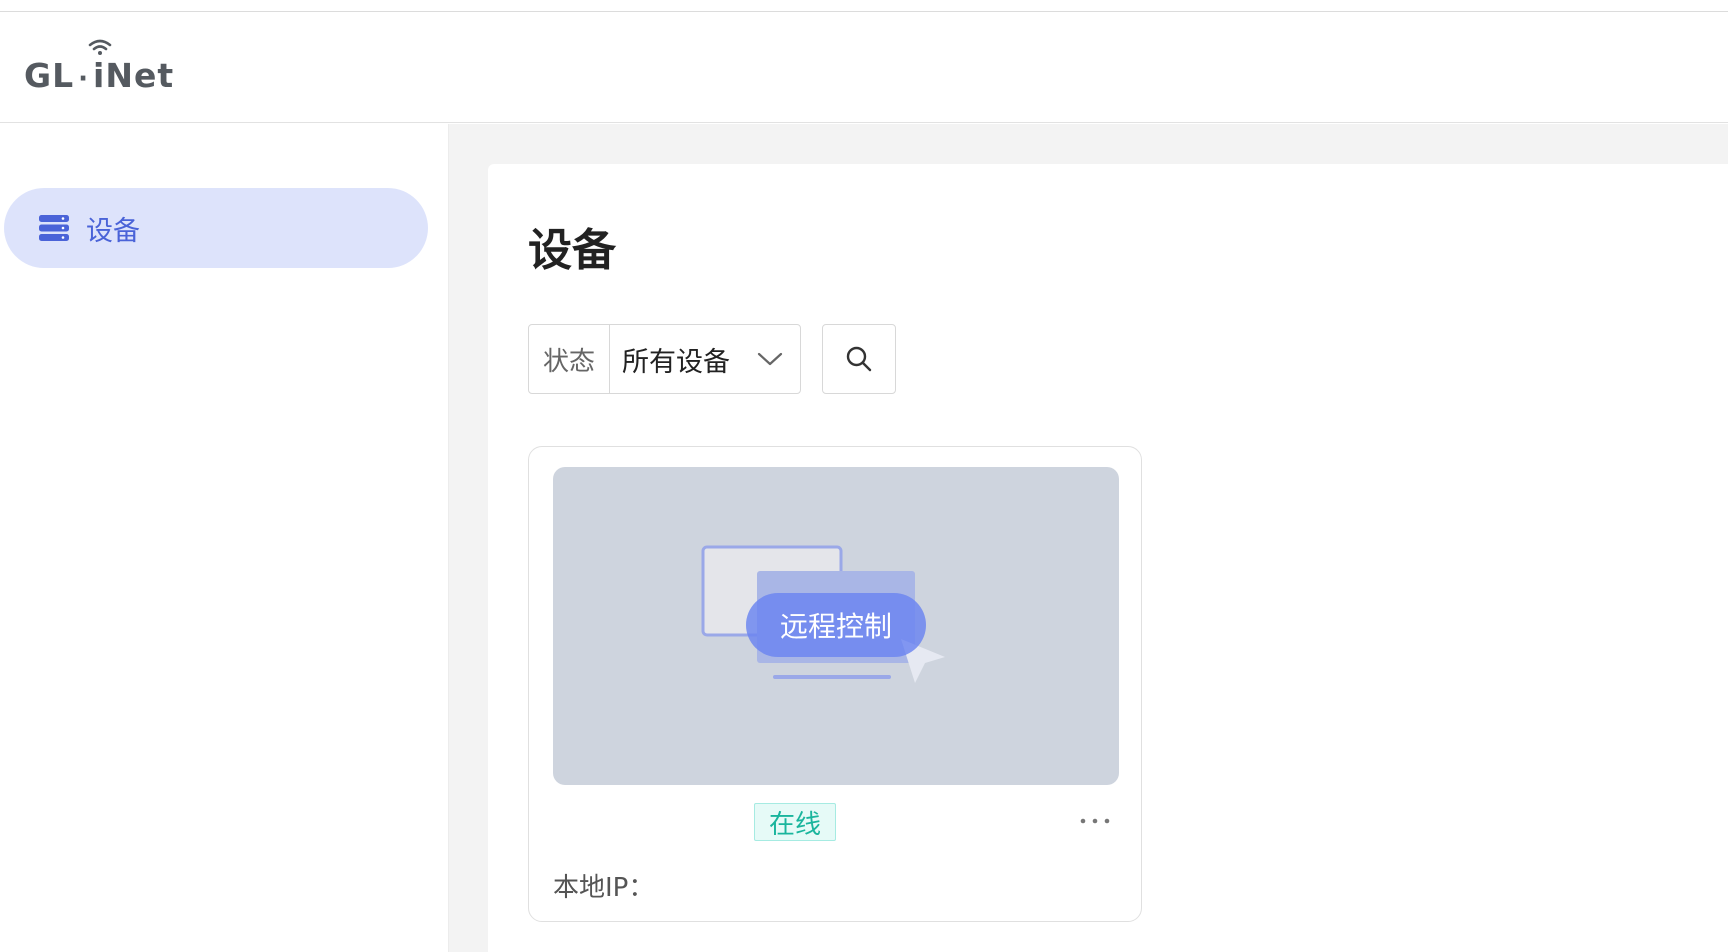  I want to click on wifi-icon, so click(100, 47).